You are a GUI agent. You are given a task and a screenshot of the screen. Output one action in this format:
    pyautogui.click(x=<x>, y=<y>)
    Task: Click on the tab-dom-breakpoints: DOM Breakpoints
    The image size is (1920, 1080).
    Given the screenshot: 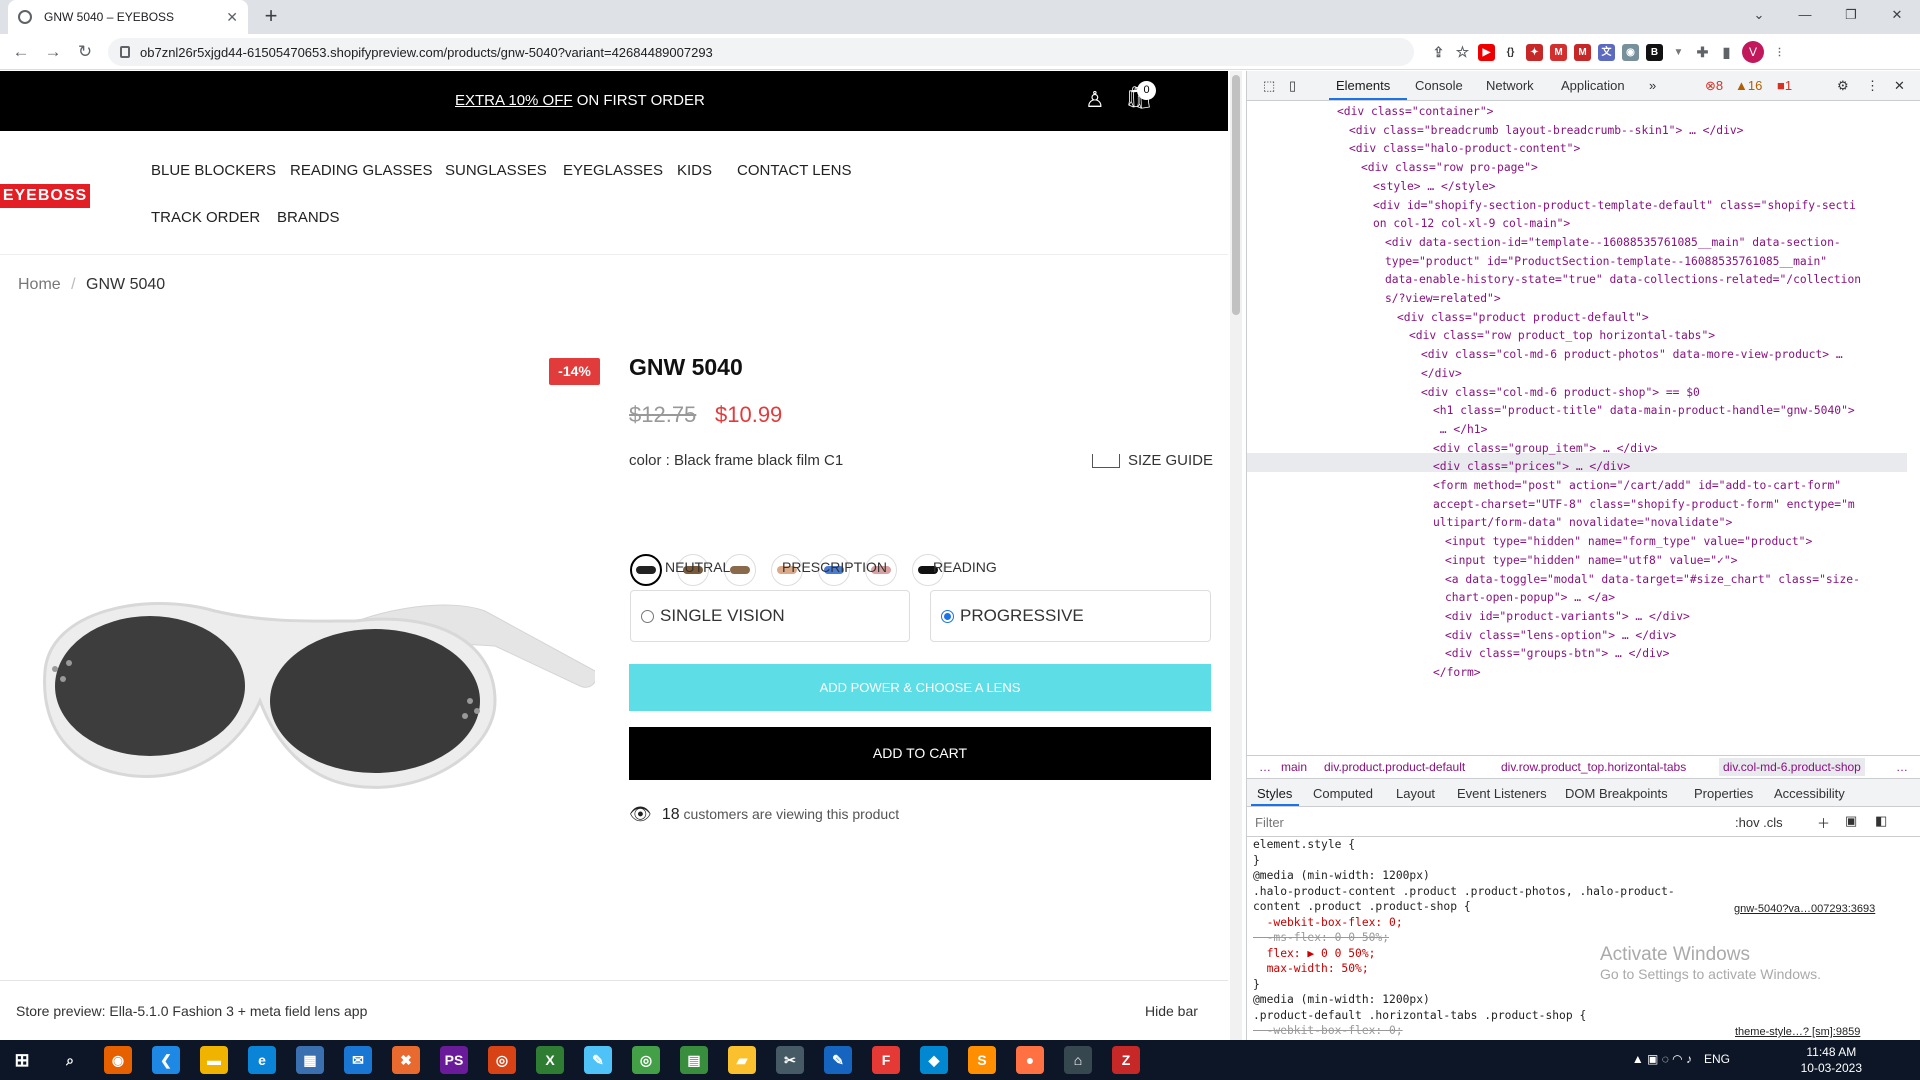 What is the action you would take?
    pyautogui.click(x=1616, y=793)
    